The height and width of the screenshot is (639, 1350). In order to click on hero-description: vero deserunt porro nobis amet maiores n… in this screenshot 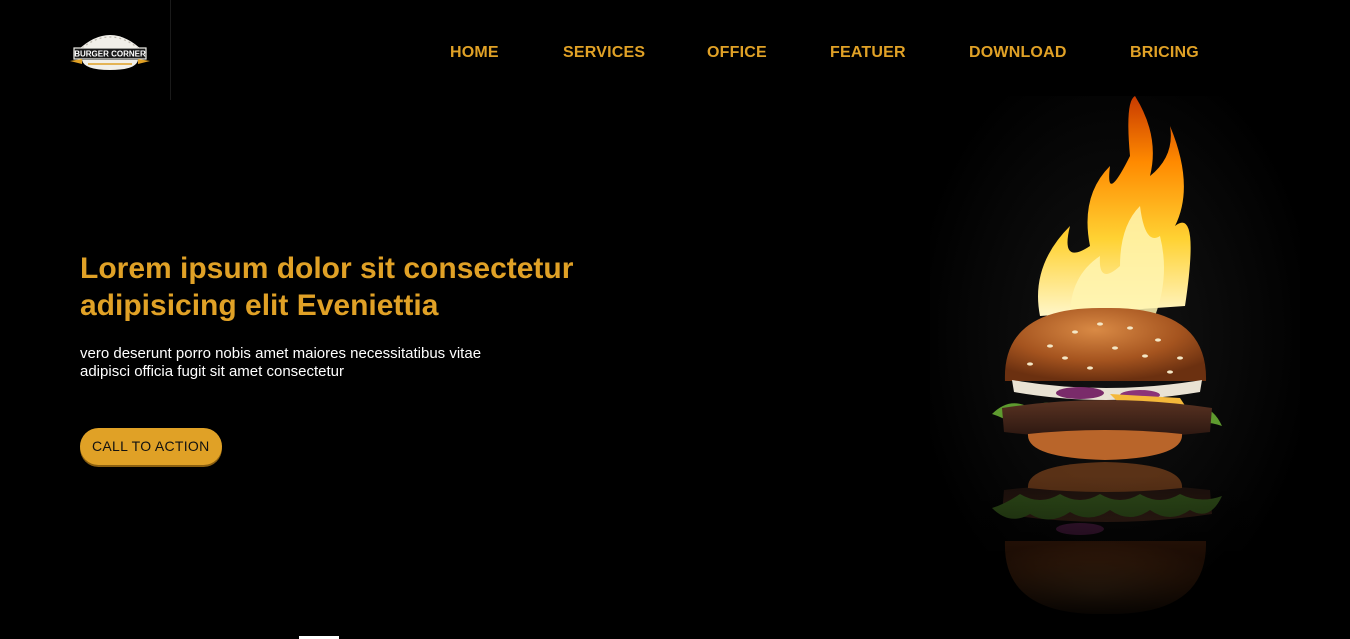, I will do `click(310, 363)`.